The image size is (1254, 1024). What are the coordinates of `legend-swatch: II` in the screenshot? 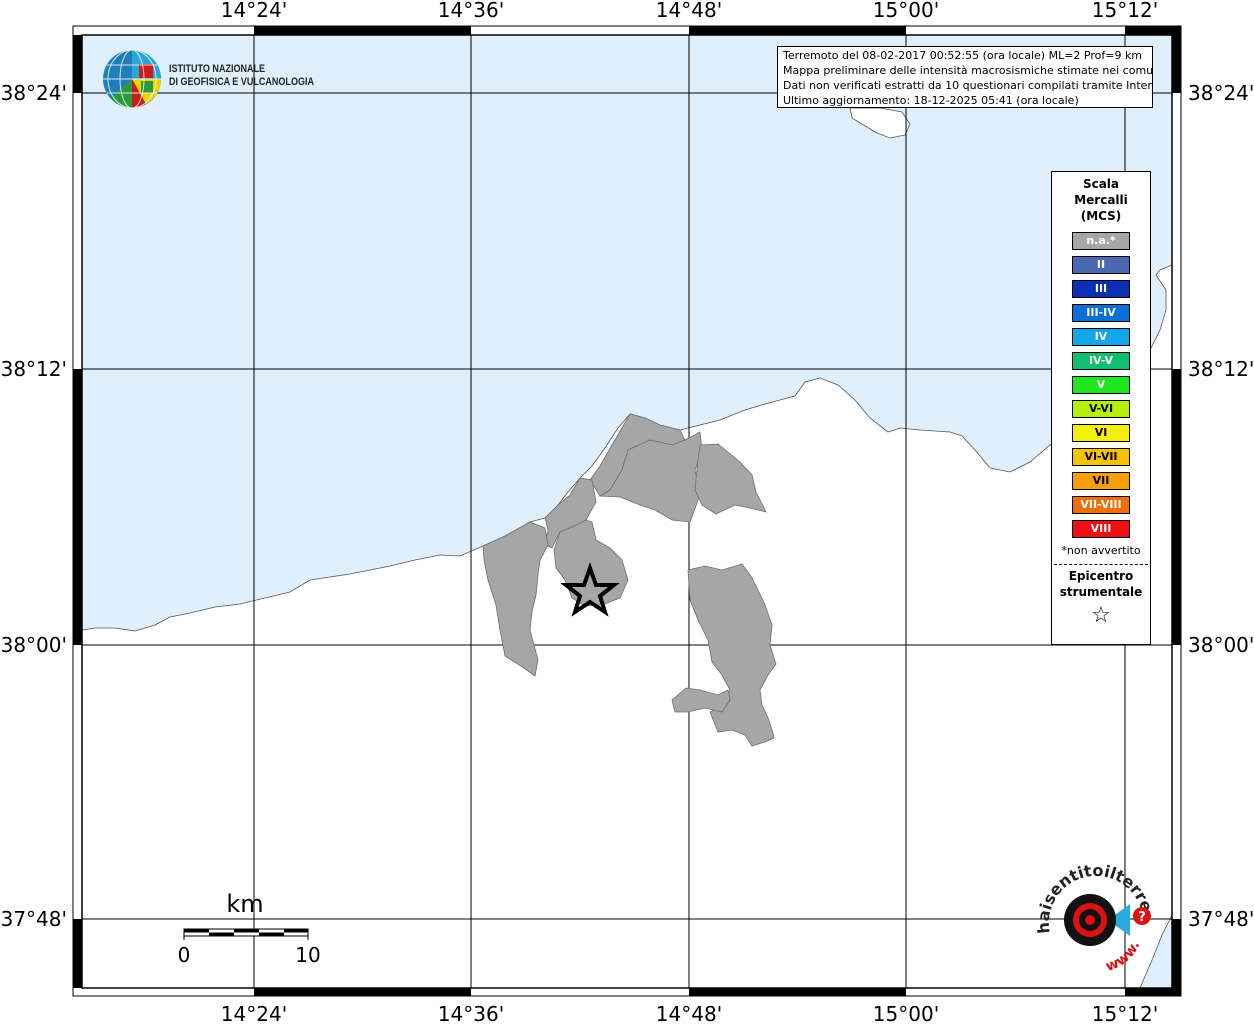 It's located at (1101, 265).